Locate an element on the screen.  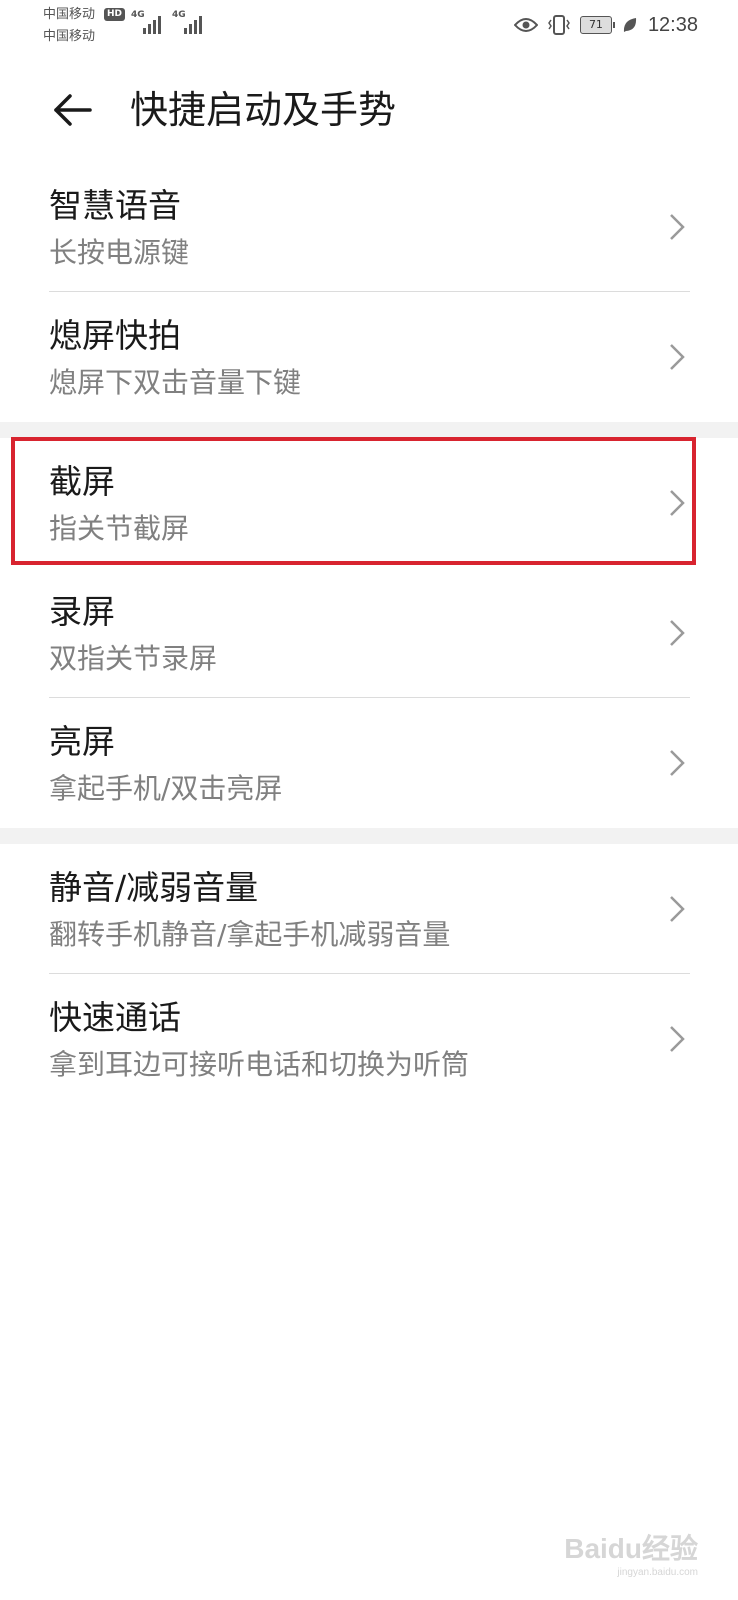
watermark-logo: Baidu经验 jingyan.baidu.com is located at coordinates (631, 1552).